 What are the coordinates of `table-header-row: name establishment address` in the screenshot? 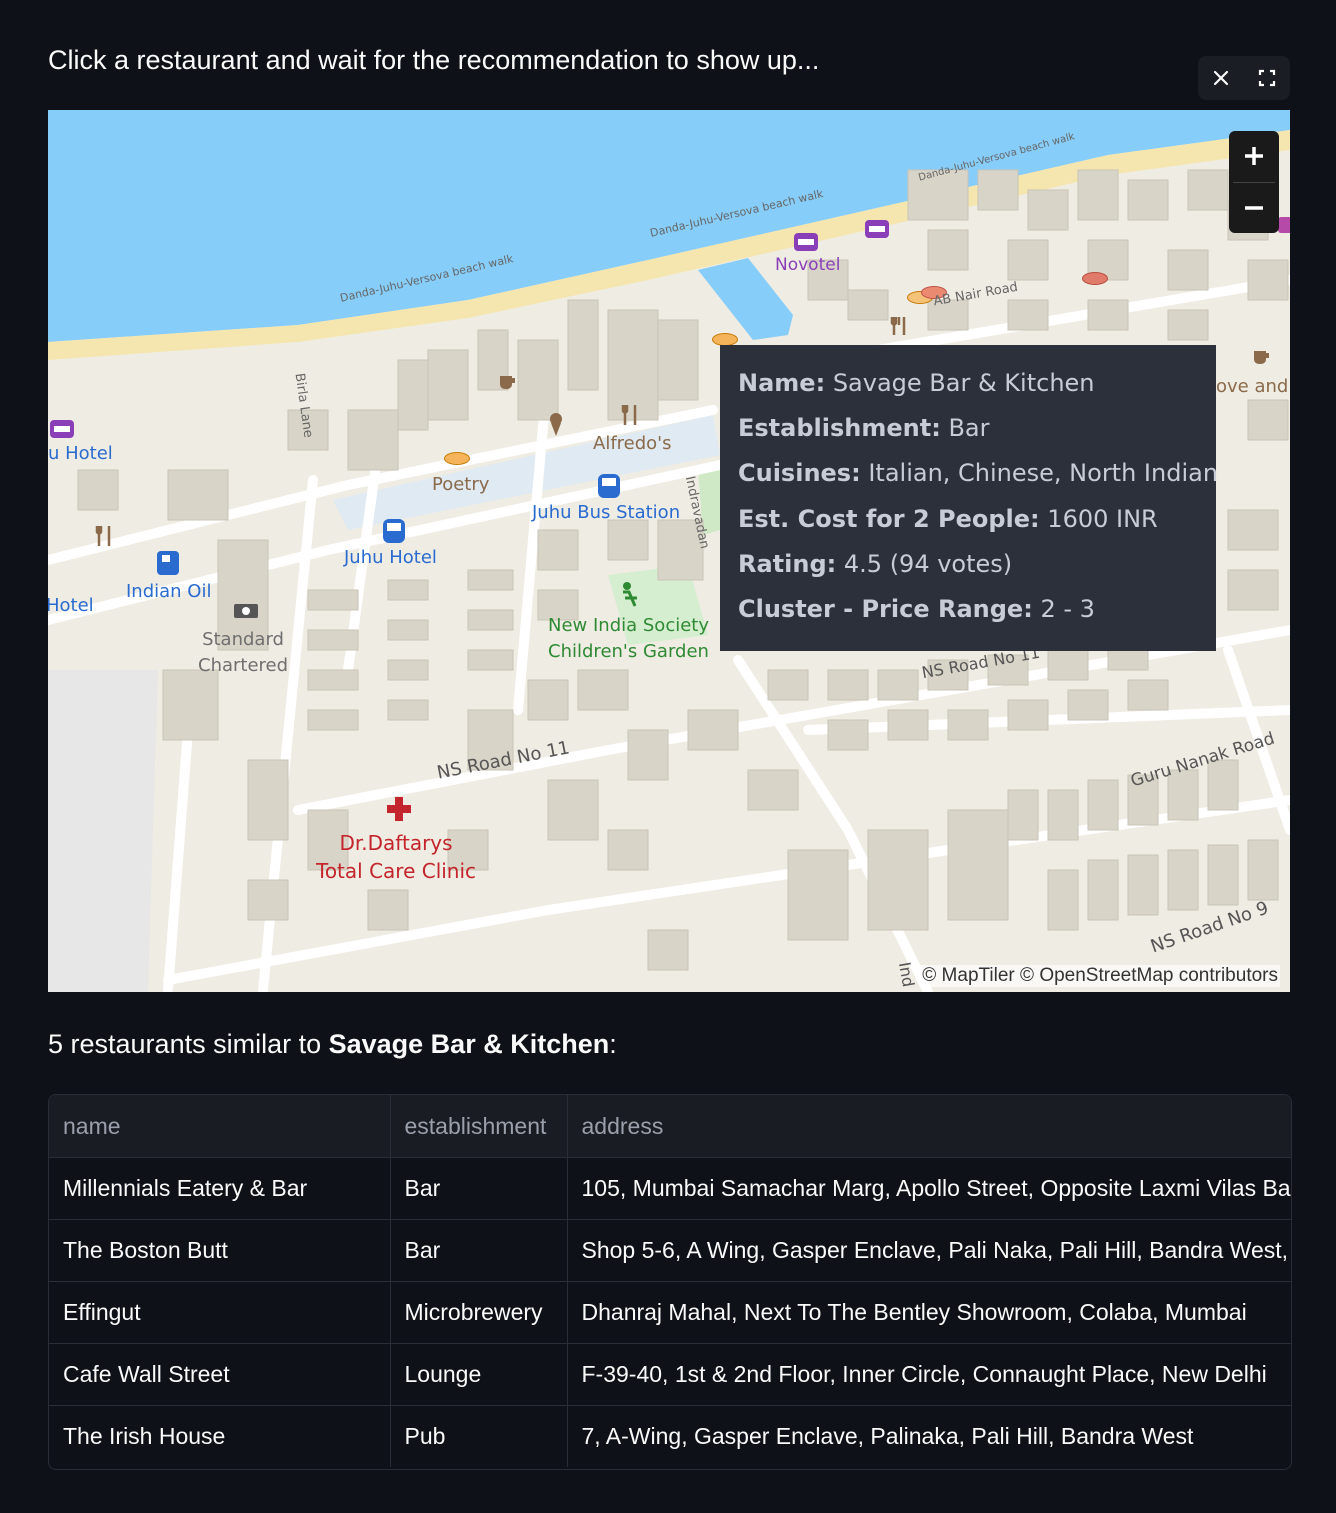 It's located at (670, 1126).